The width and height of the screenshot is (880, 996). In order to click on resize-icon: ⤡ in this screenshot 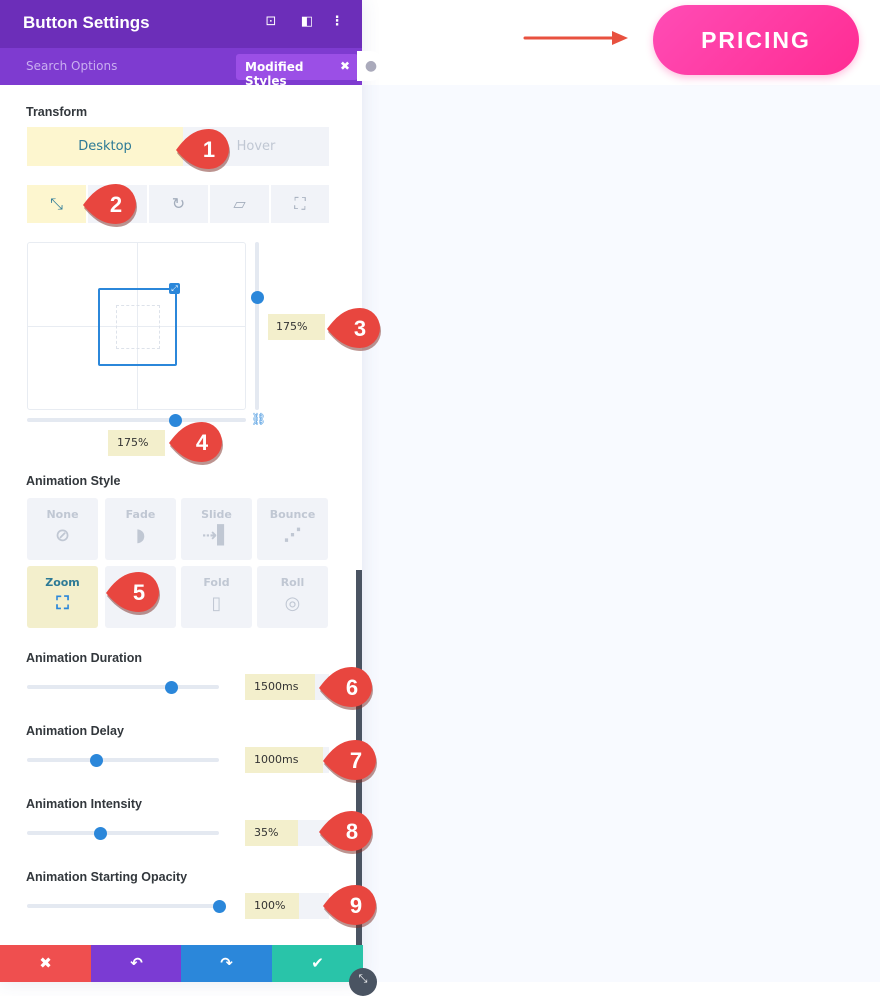, I will do `click(363, 982)`.